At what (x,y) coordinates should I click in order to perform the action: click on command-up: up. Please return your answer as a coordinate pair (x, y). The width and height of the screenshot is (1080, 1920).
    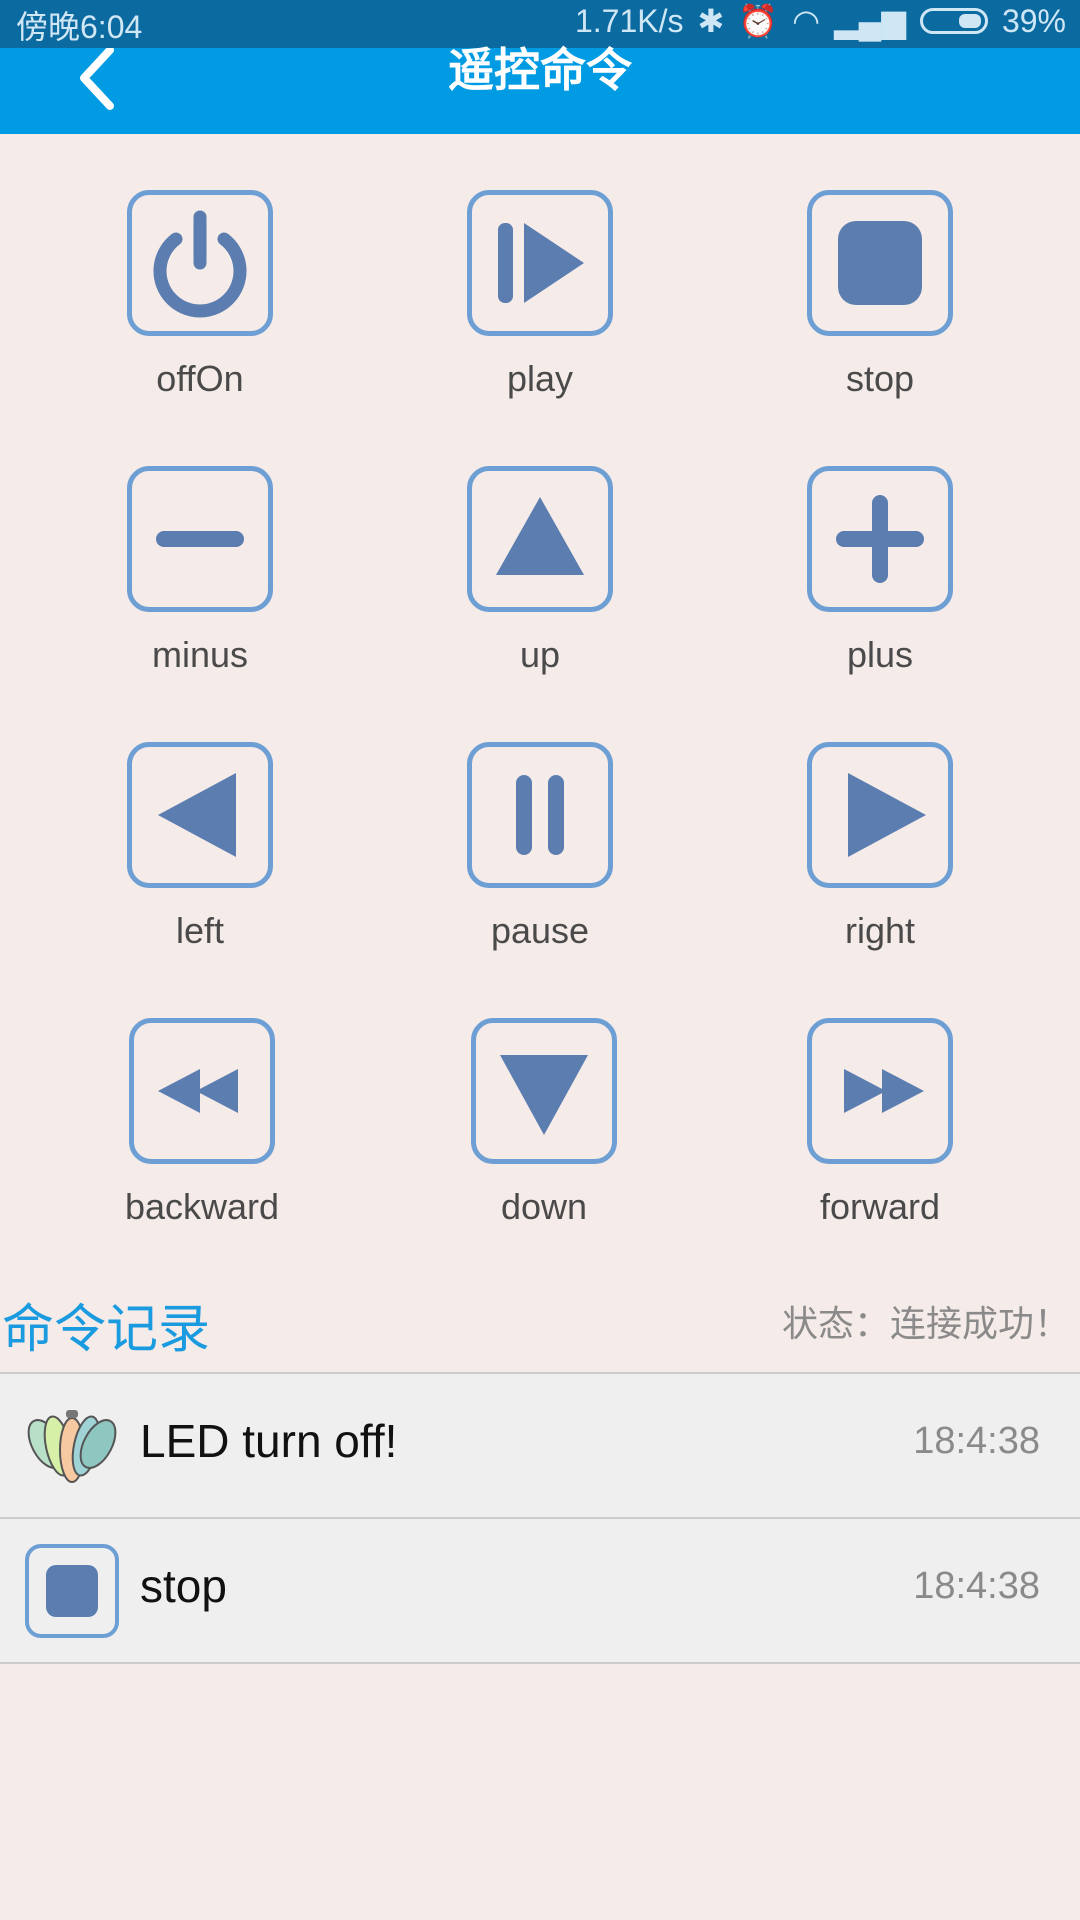
    Looking at the image, I should click on (540, 586).